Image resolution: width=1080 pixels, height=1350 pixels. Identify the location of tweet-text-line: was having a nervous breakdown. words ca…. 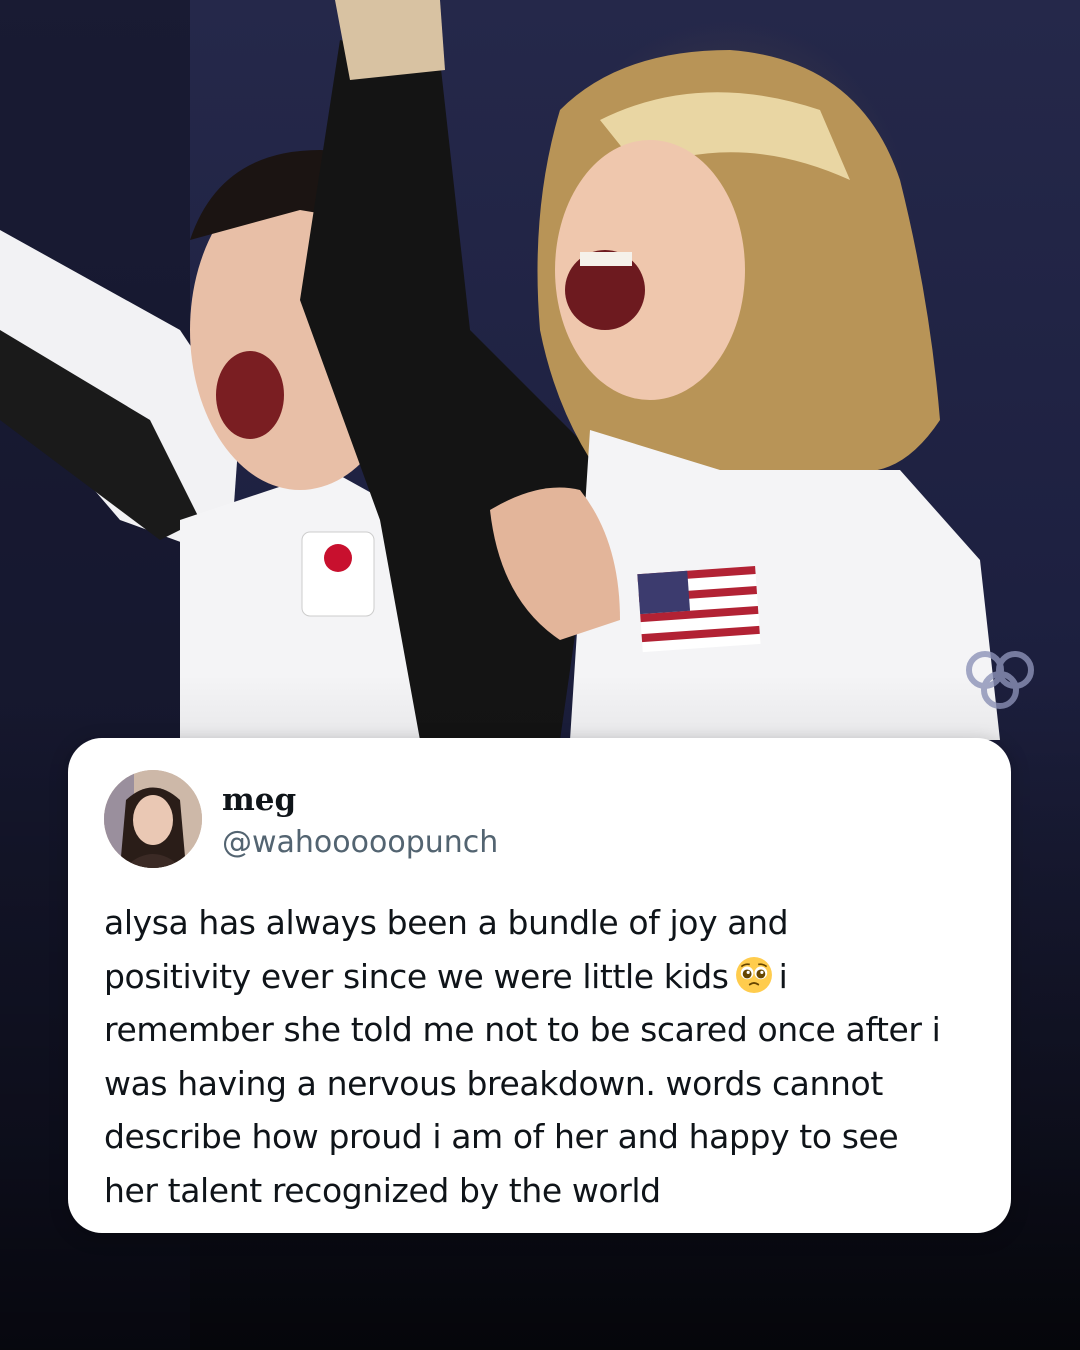
(493, 1083).